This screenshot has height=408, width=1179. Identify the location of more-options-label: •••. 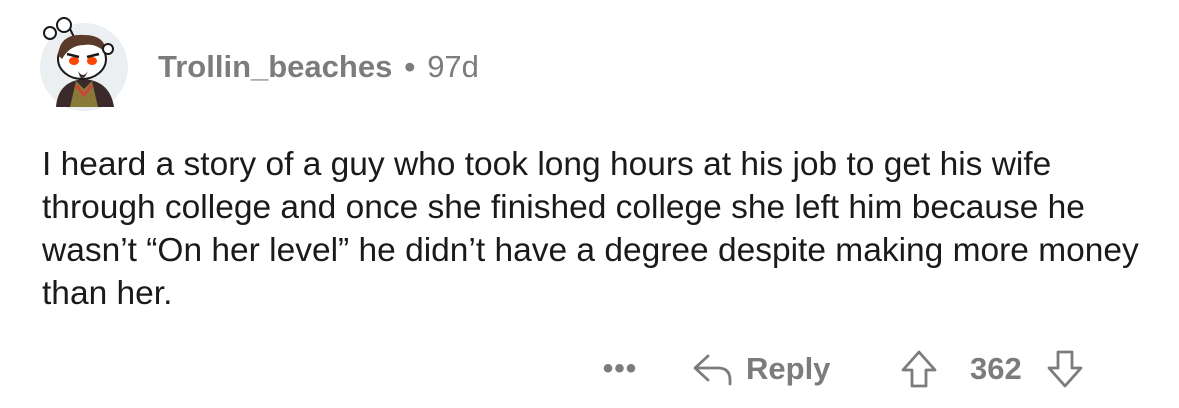
(620, 368).